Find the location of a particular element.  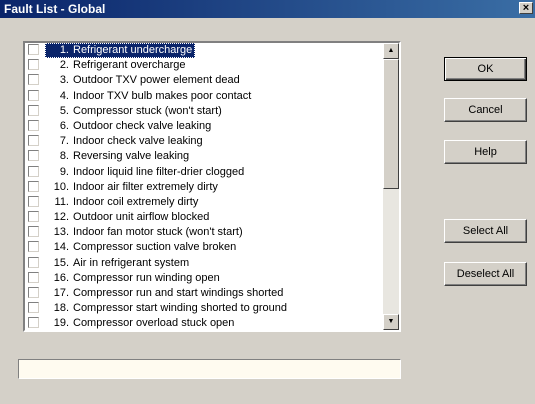

item-label: 10. Indoor air filter extremely dirty is located at coordinates (133, 187).